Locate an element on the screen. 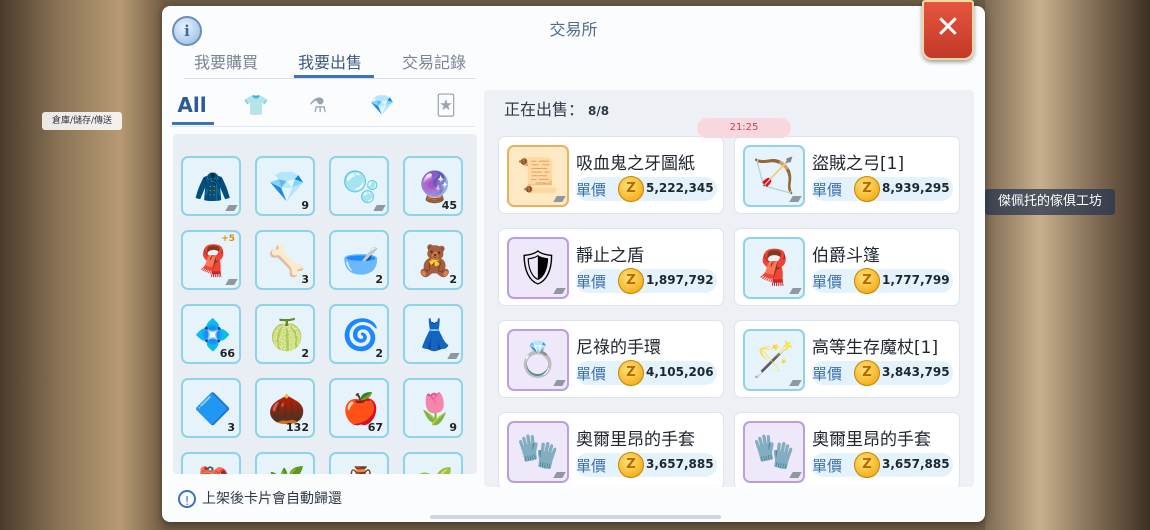  category-bar: All 👕 ⚗ 💎 🃏 is located at coordinates (322, 106).